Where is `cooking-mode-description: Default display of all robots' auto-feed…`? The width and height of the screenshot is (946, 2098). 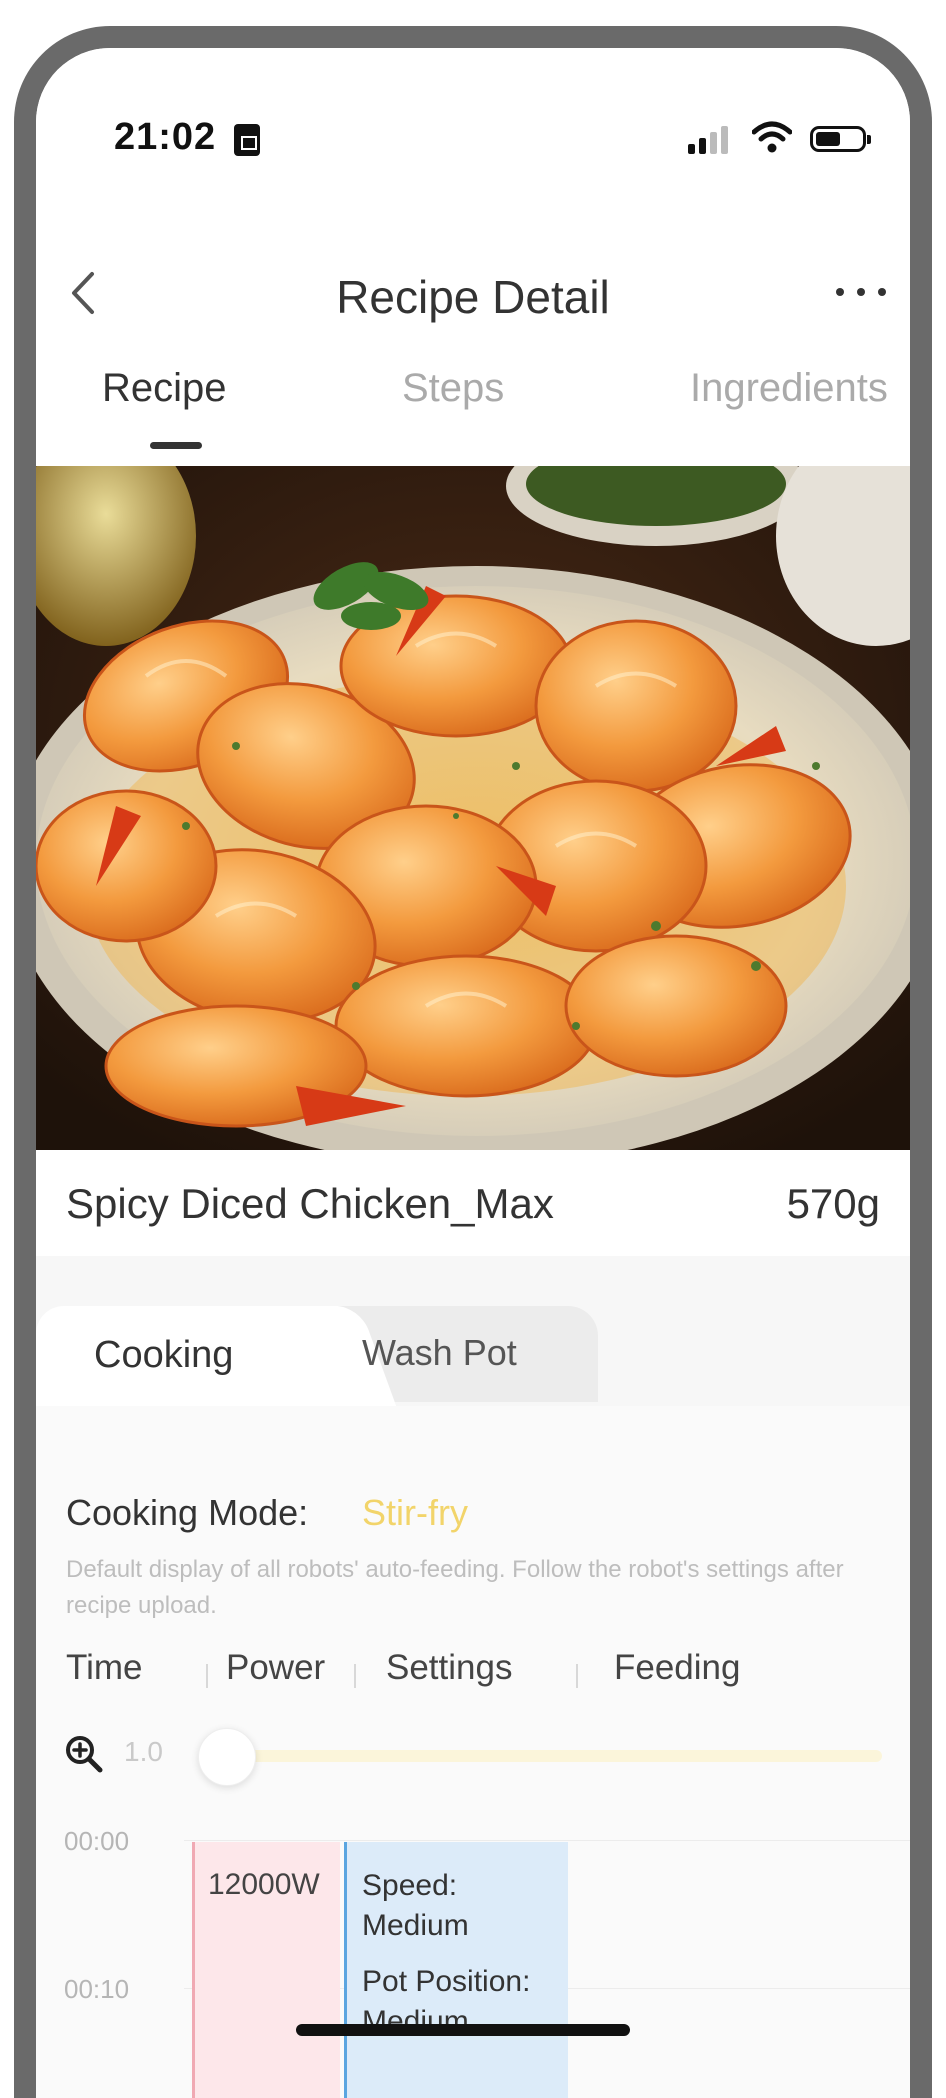
cooking-mode-description: Default display of all robots' auto-feed… is located at coordinates (455, 1587).